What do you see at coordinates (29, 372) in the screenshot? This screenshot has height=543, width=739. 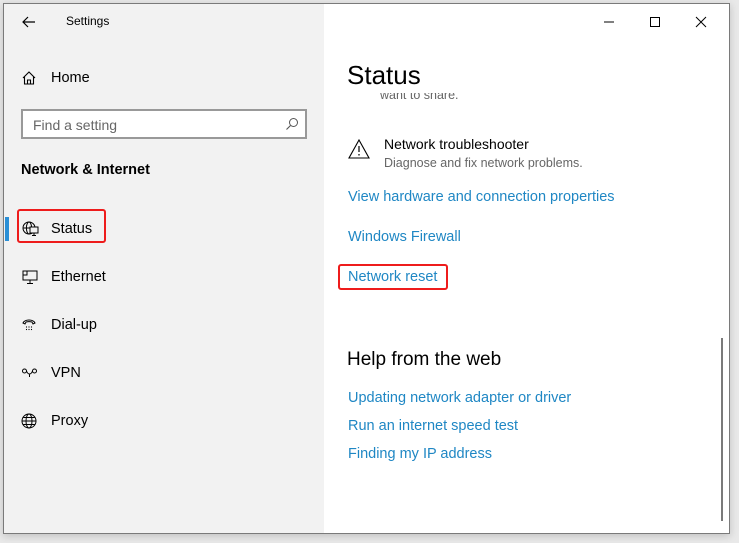 I see `vpn-icon` at bounding box center [29, 372].